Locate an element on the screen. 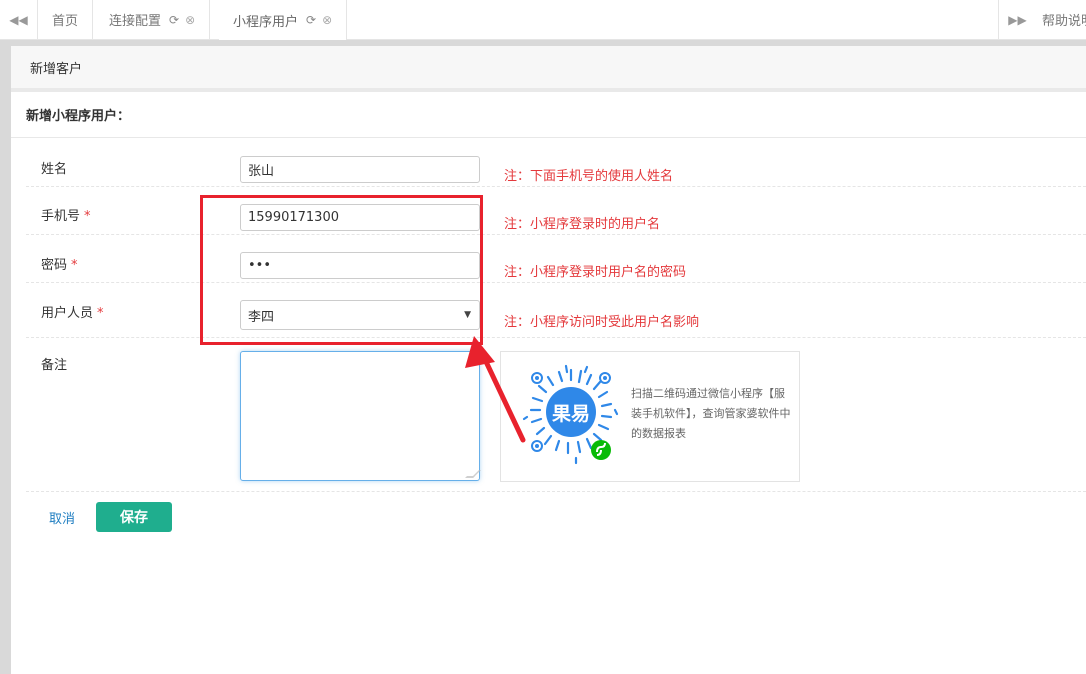 This screenshot has width=1086, height=674. form-row-name: 姓名 张山 注：下面手机号的使用人姓名 is located at coordinates (556, 163).